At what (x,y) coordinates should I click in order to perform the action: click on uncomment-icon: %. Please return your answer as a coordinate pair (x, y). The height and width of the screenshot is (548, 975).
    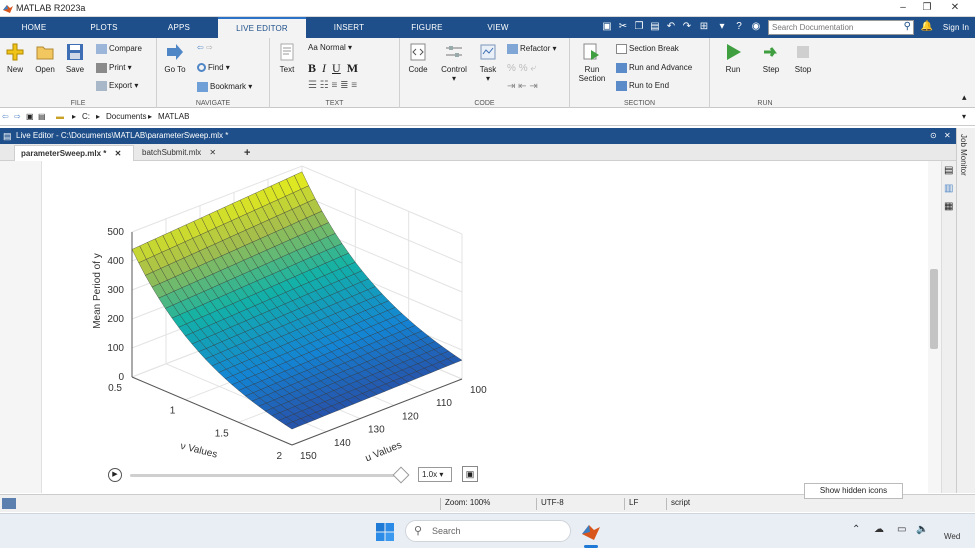
    Looking at the image, I should click on (523, 68).